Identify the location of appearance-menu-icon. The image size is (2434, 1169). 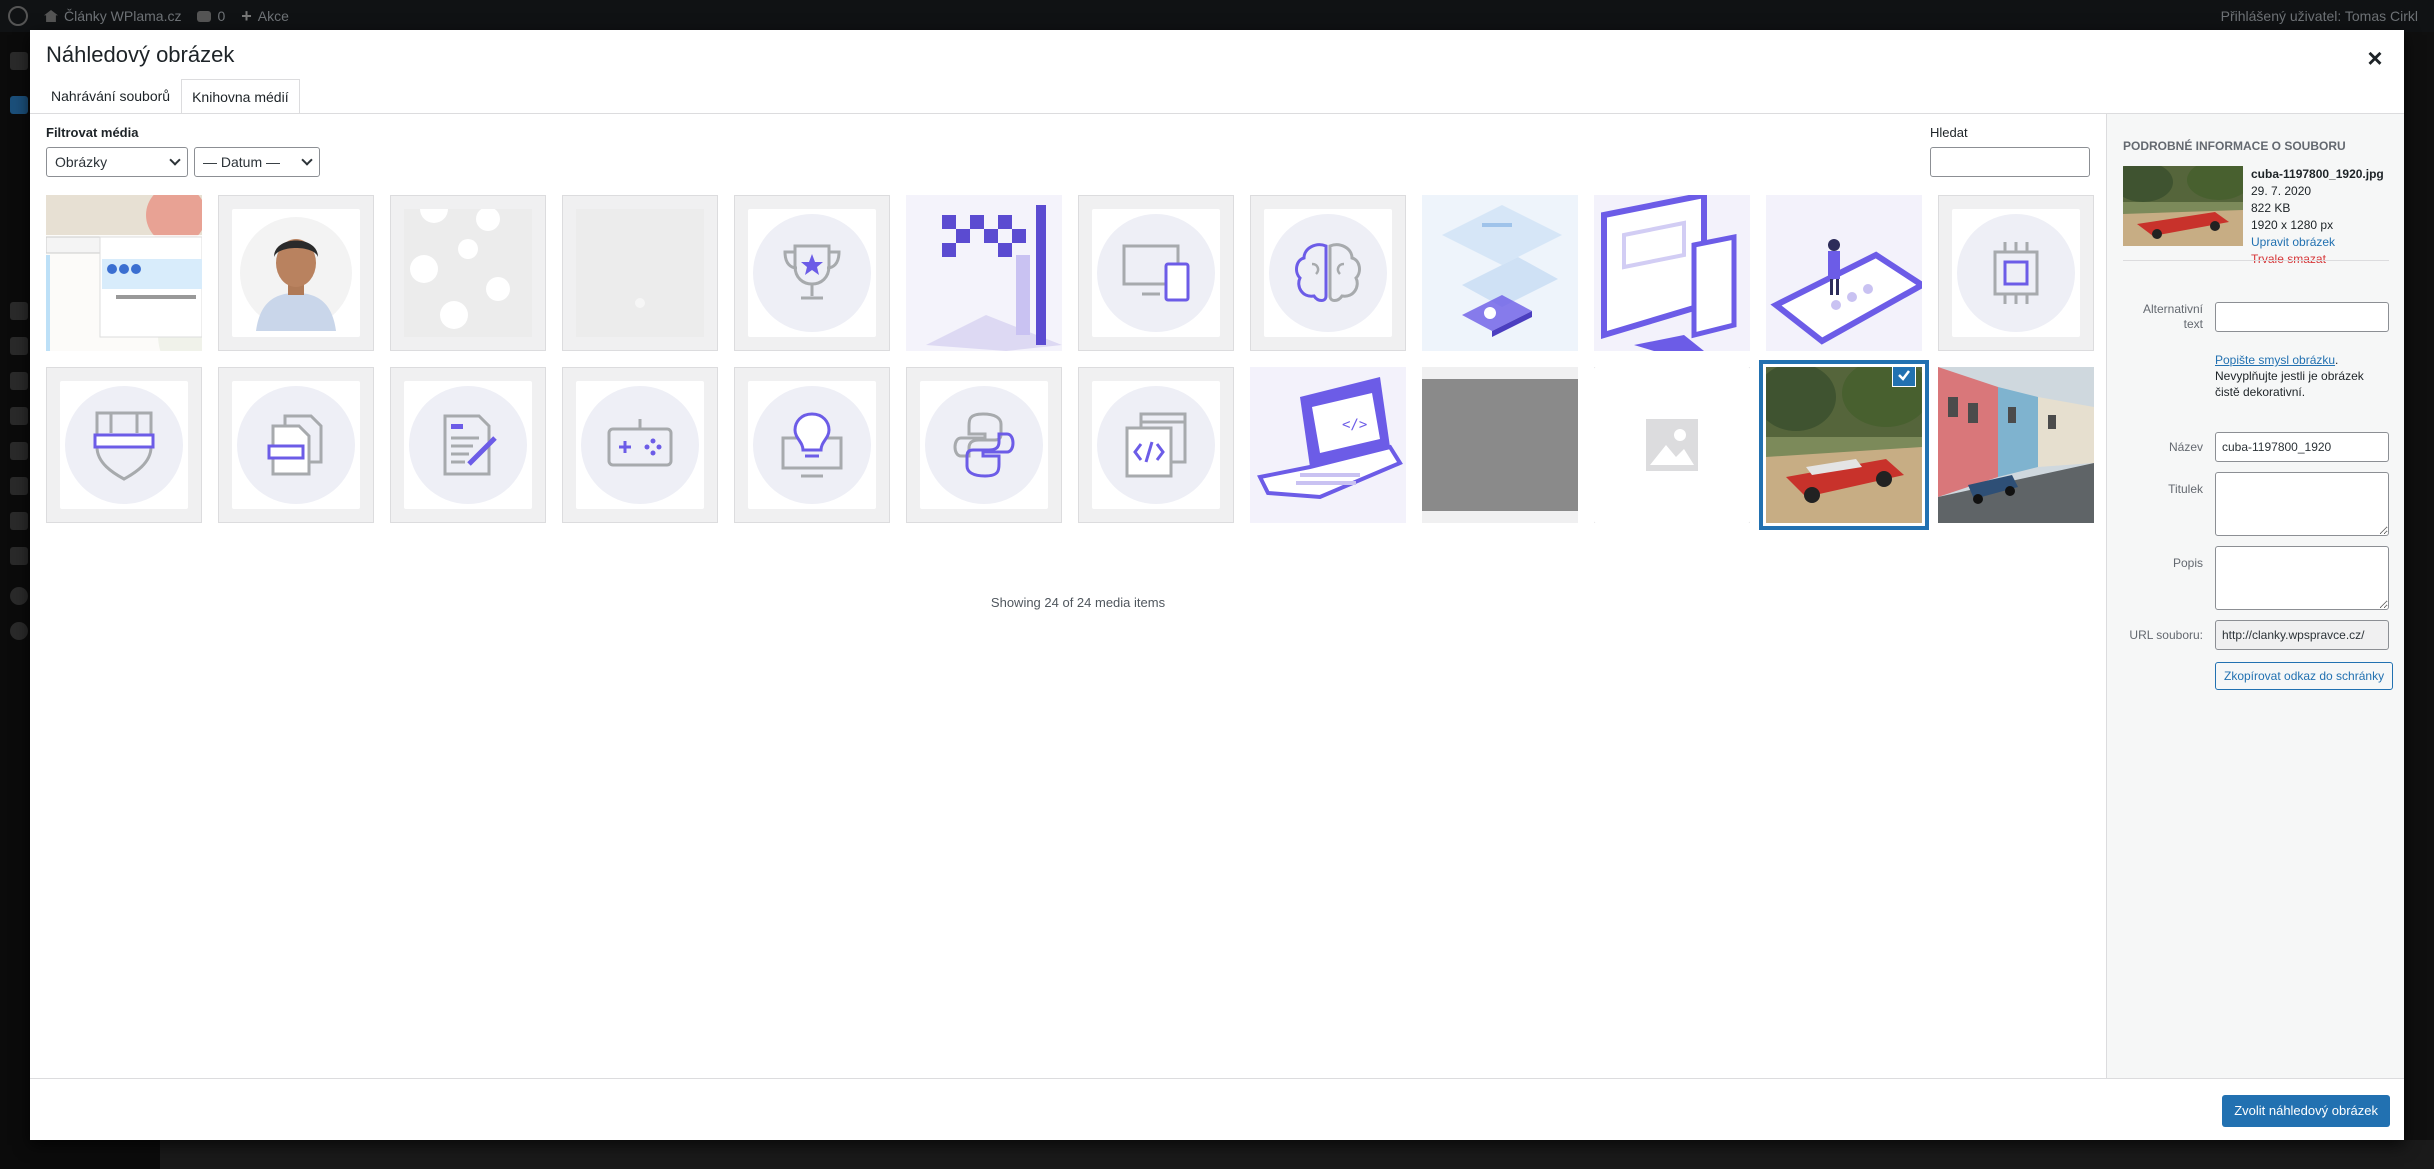
(19, 416).